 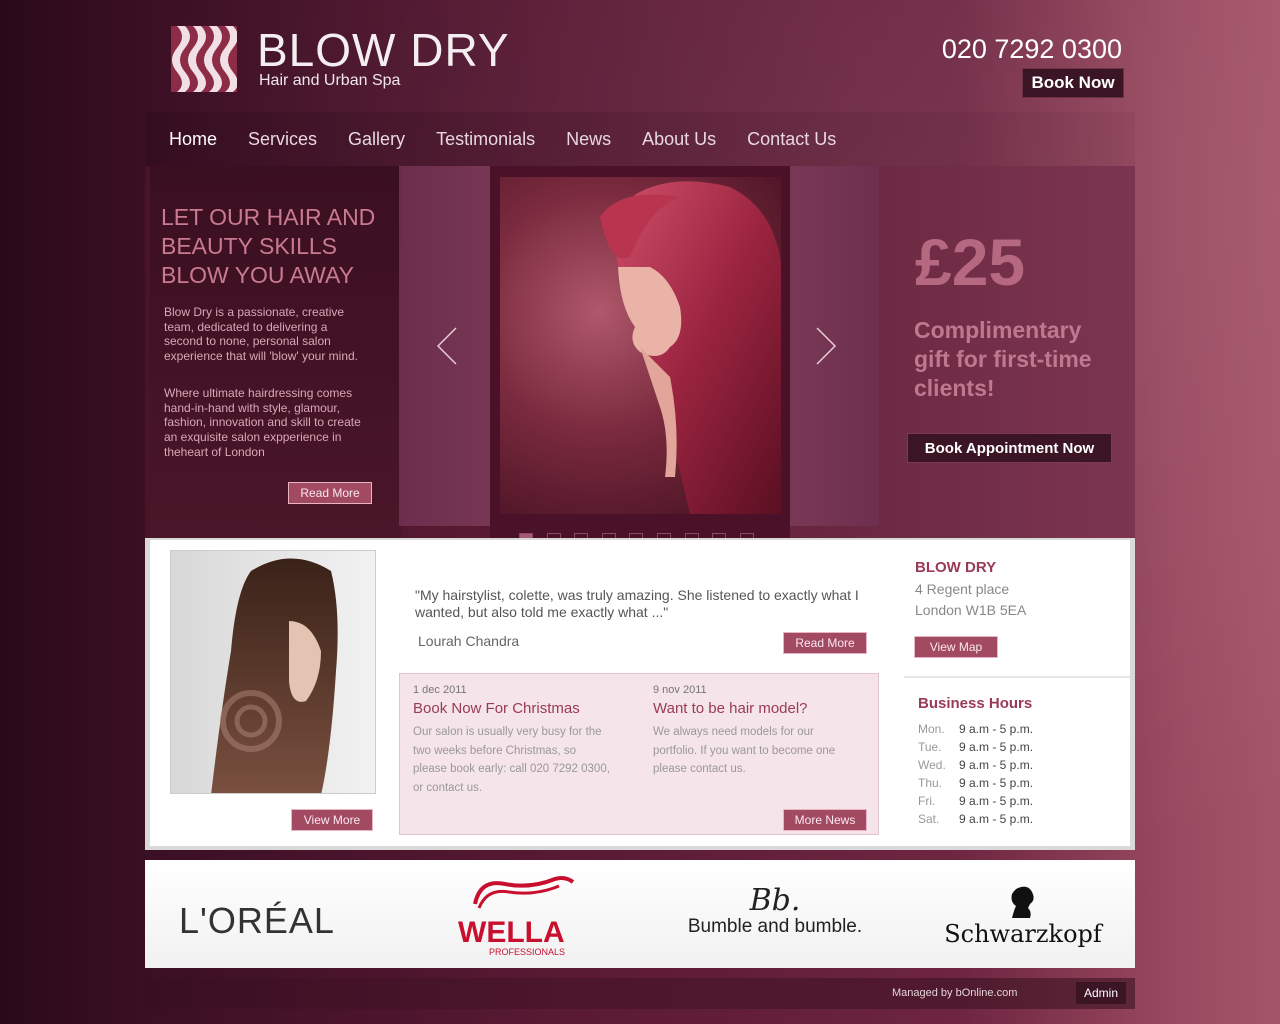 I want to click on hours-row: Tue. 9 a.m - 5 p.m., so click(x=975, y=747).